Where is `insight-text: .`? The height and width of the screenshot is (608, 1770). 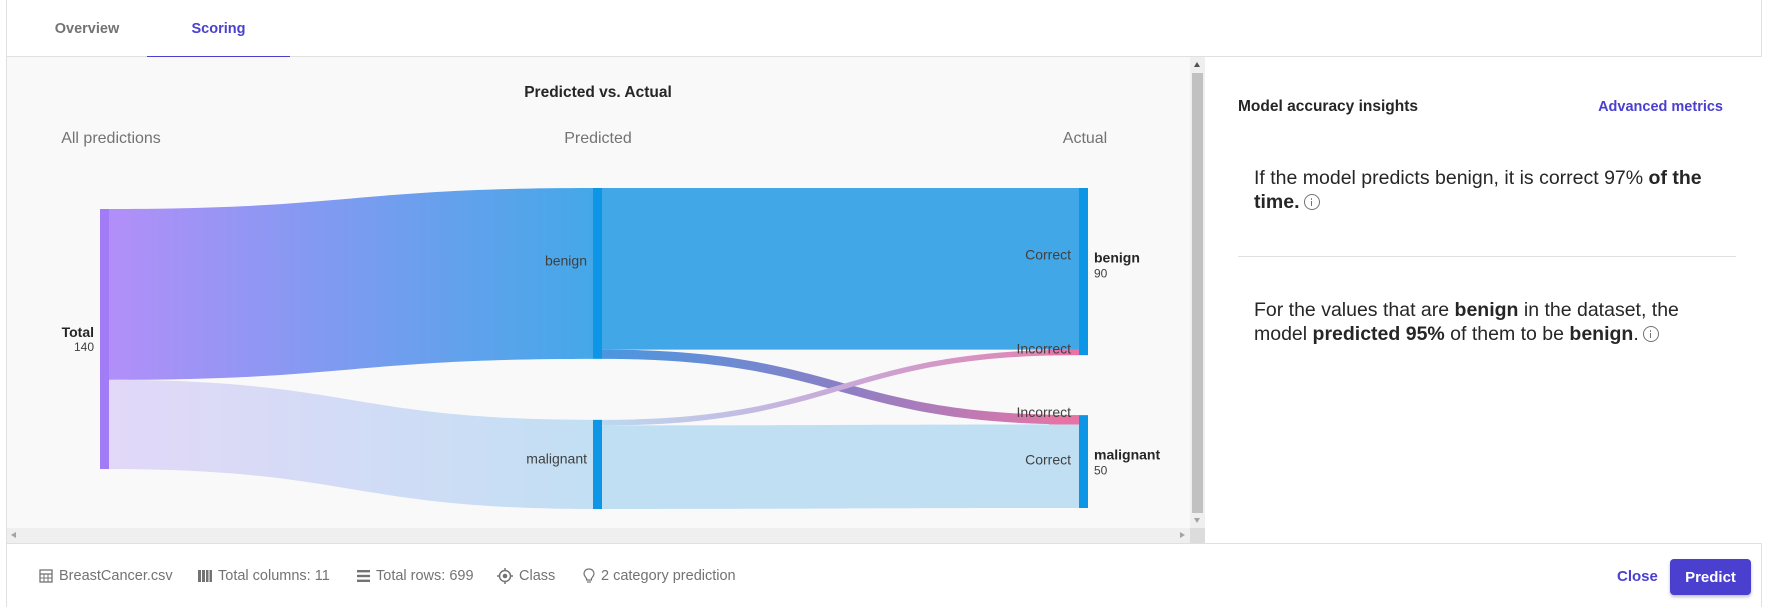
insight-text: . is located at coordinates (1636, 334).